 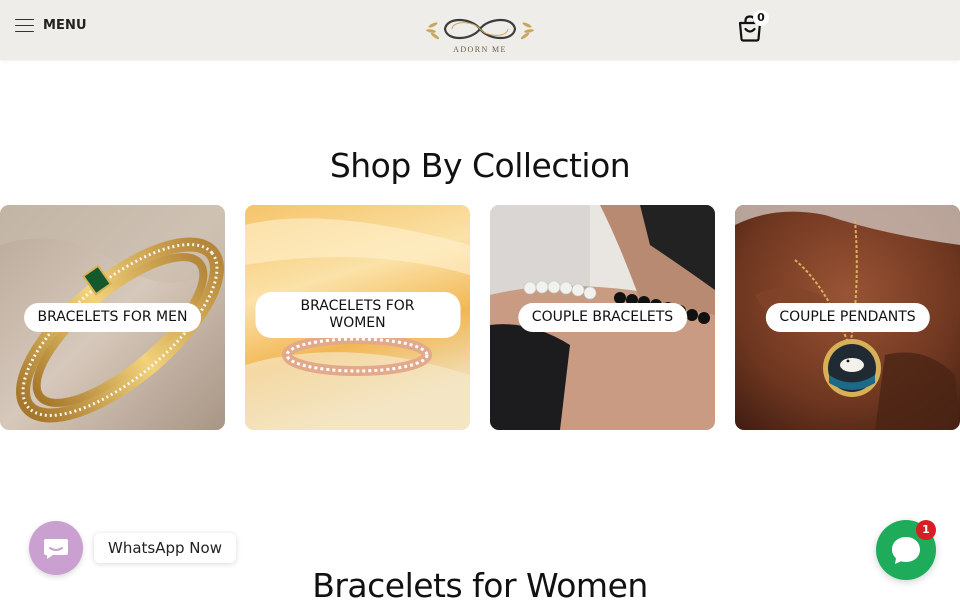 I want to click on label-line-2: WOMEN, so click(x=357, y=323).